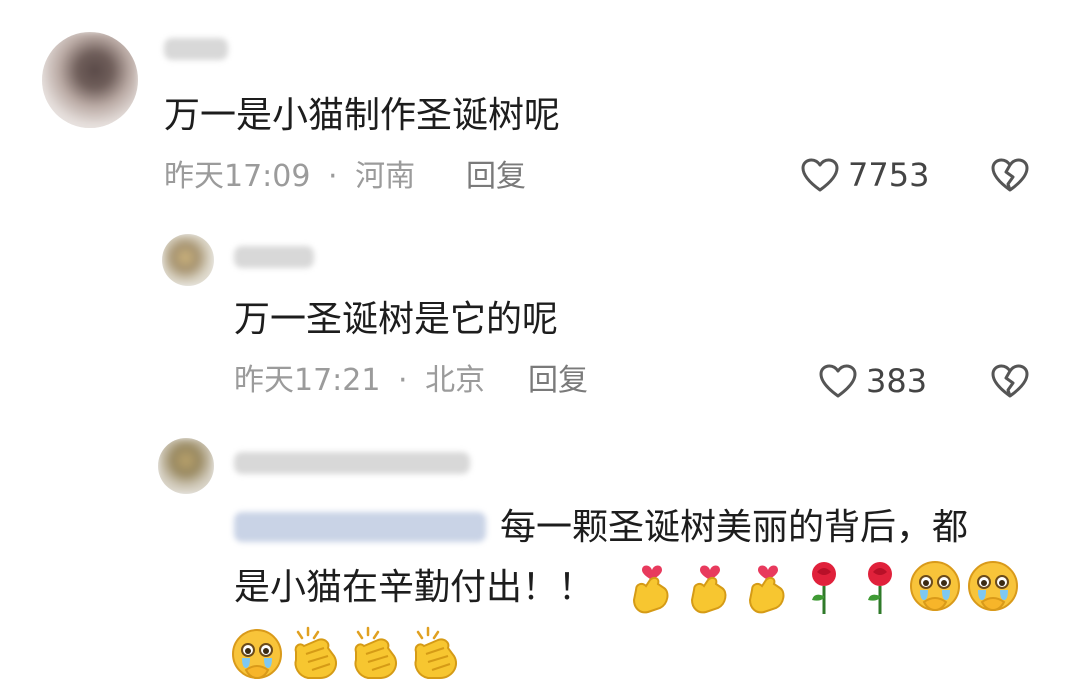 This screenshot has width=1080, height=688. I want to click on reply-target-blurred, so click(360, 527).